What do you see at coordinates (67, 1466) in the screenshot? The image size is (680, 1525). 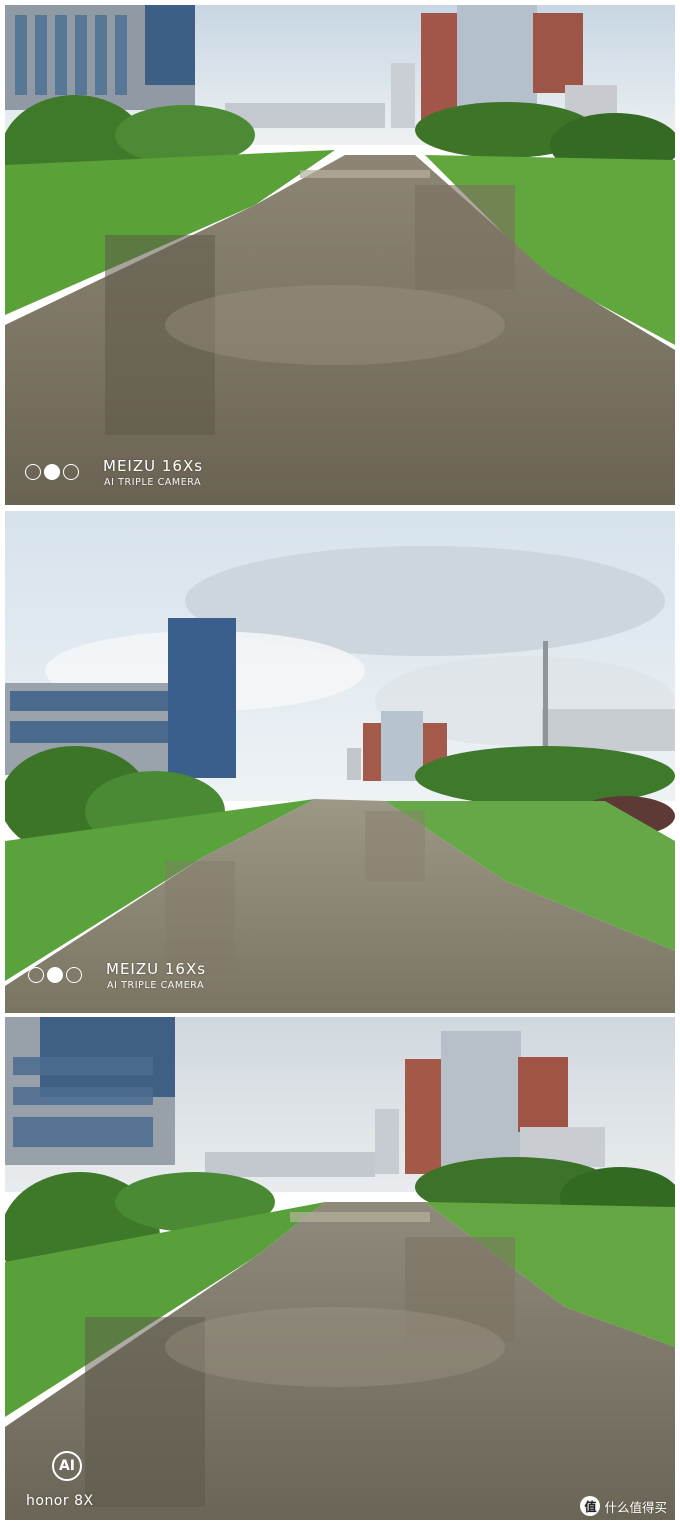 I see `ai-badge-icon: AI` at bounding box center [67, 1466].